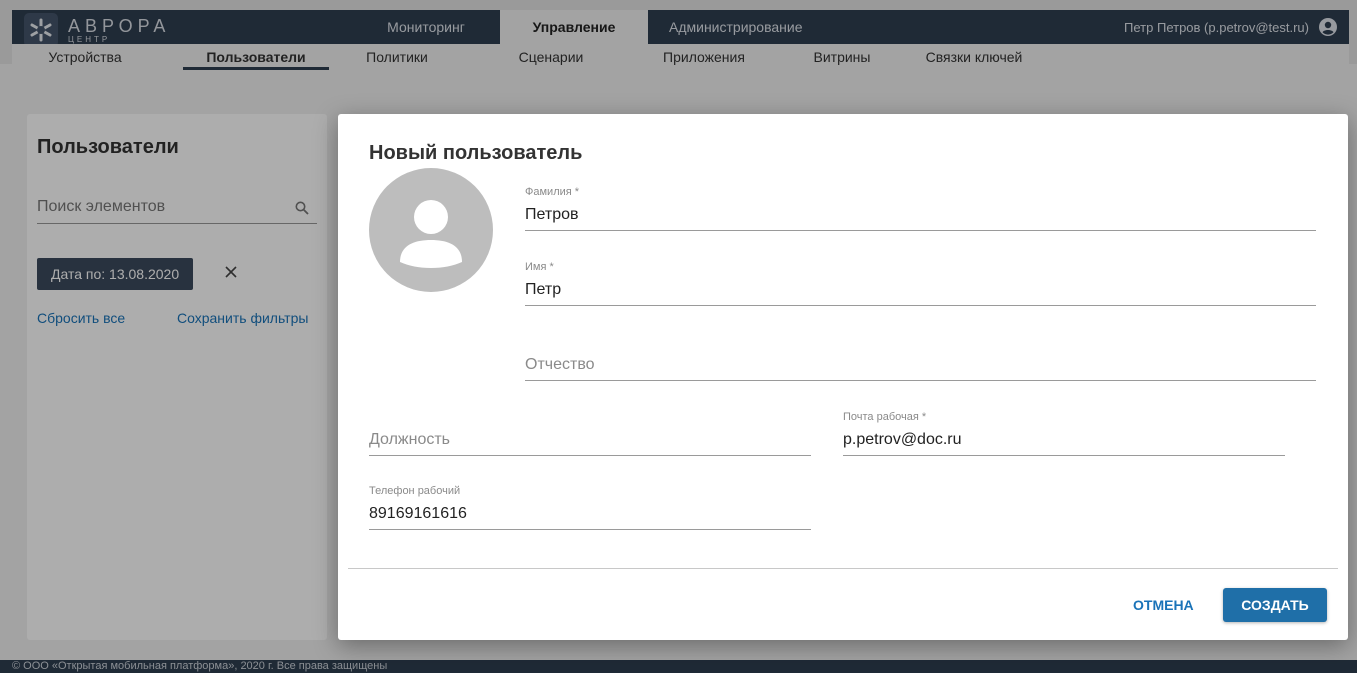 Image resolution: width=1357 pixels, height=673 pixels. I want to click on avatar, so click(431, 230).